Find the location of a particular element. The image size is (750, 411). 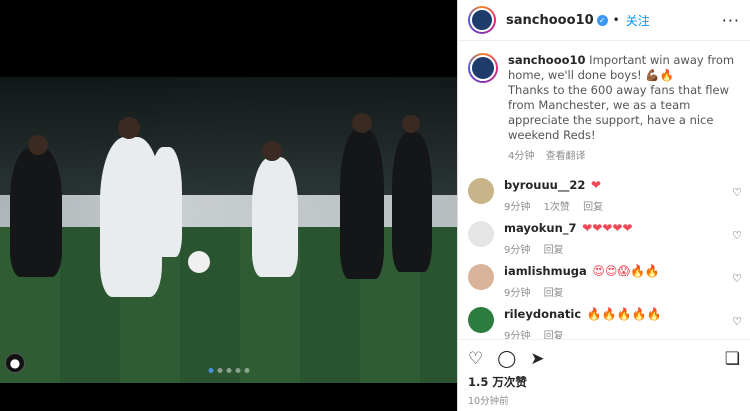

comment-item: mayokun_7 ❤❤❤❤❤ 9分钟 回复 ♡ is located at coordinates (604, 234).